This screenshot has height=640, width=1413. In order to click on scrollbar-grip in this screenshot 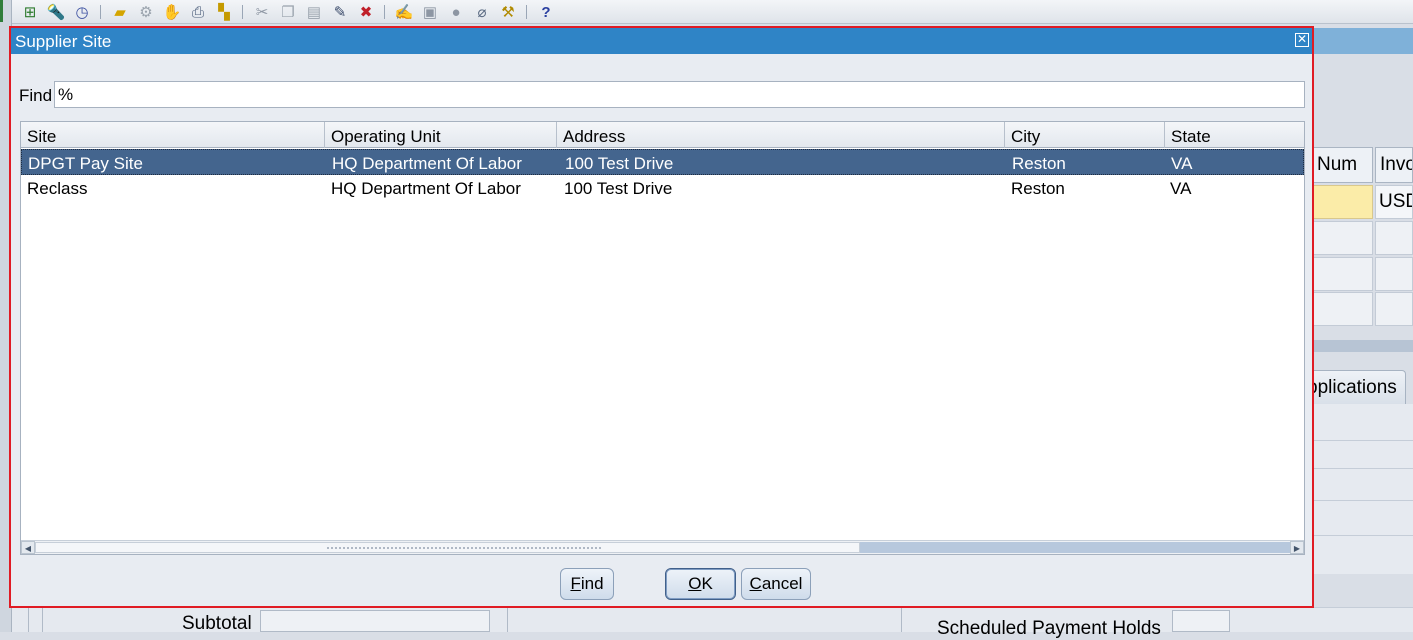, I will do `click(463, 548)`.